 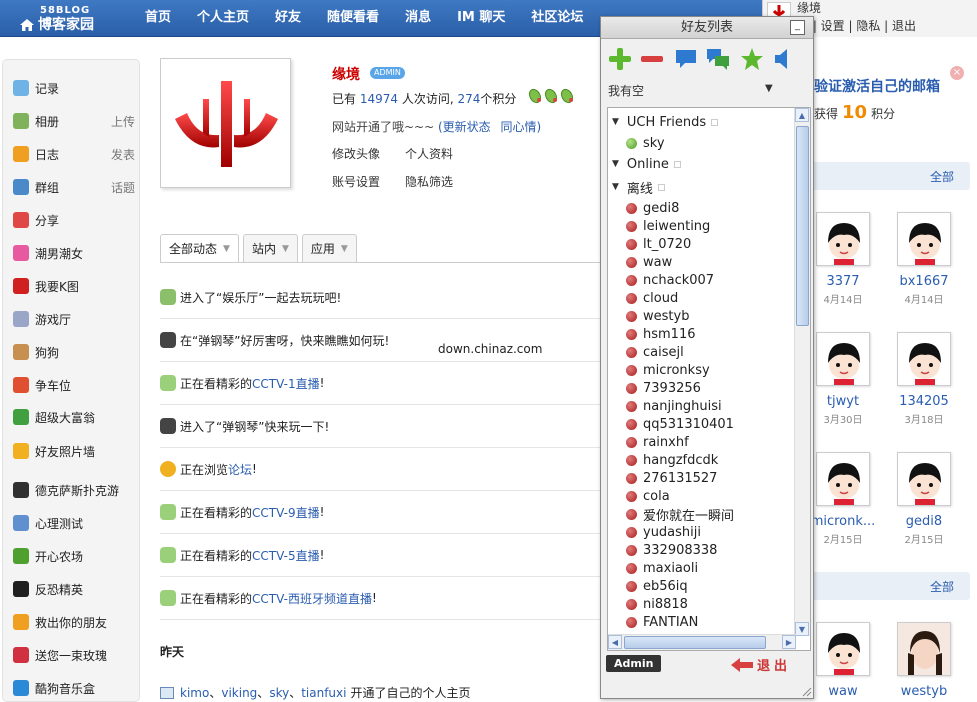 I want to click on sidebar-item-action: 上传, so click(x=123, y=121).